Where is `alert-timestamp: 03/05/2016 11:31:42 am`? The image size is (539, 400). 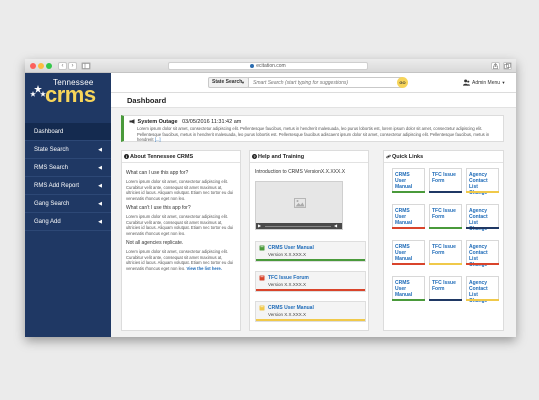
alert-timestamp: 03/05/2016 11:31:42 am is located at coordinates (212, 122).